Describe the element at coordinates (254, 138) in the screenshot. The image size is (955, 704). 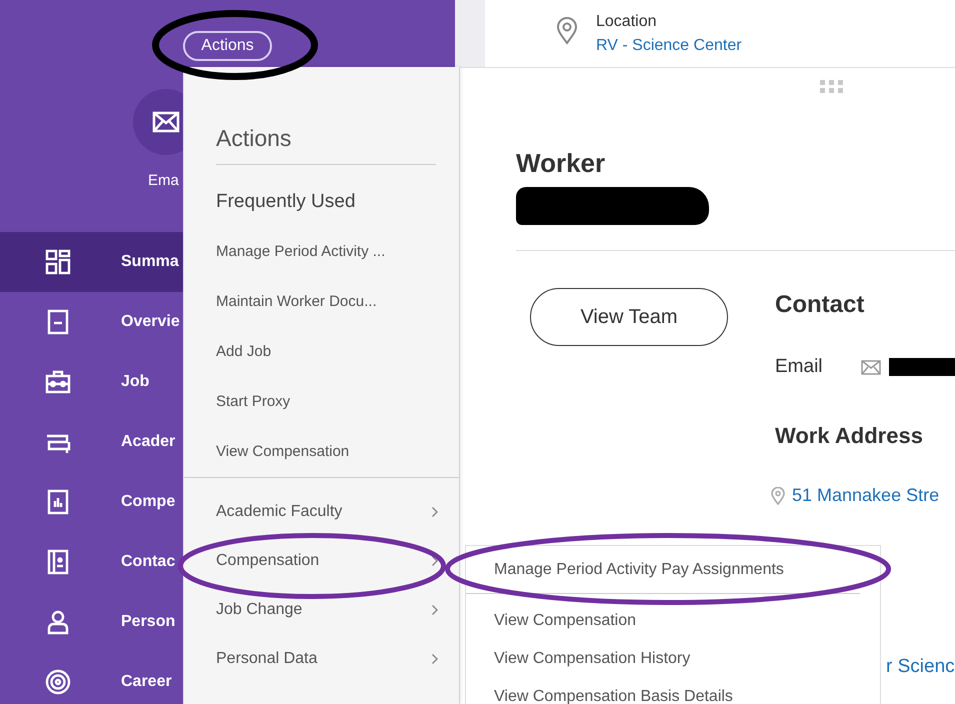
I see `menu-title: Actions` at that location.